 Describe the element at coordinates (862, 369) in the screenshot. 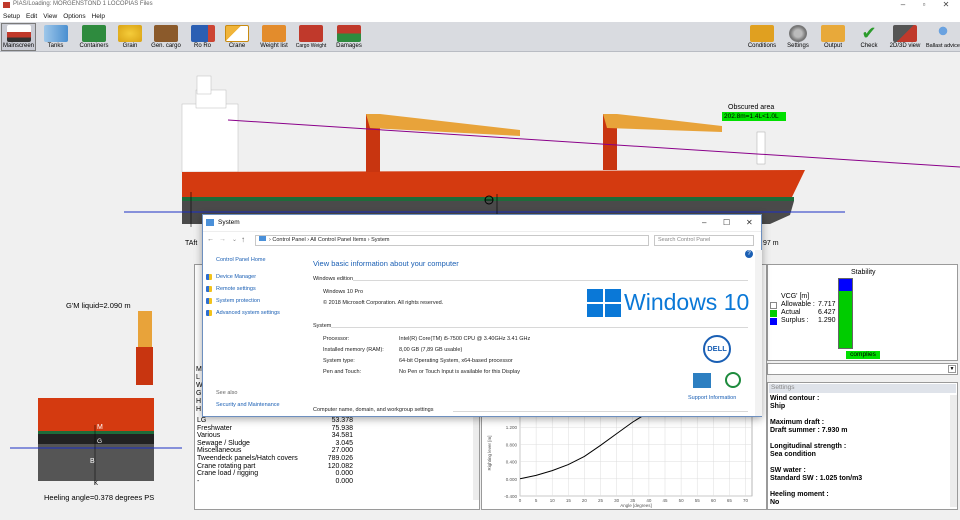

I see `condition-select: ▼` at that location.